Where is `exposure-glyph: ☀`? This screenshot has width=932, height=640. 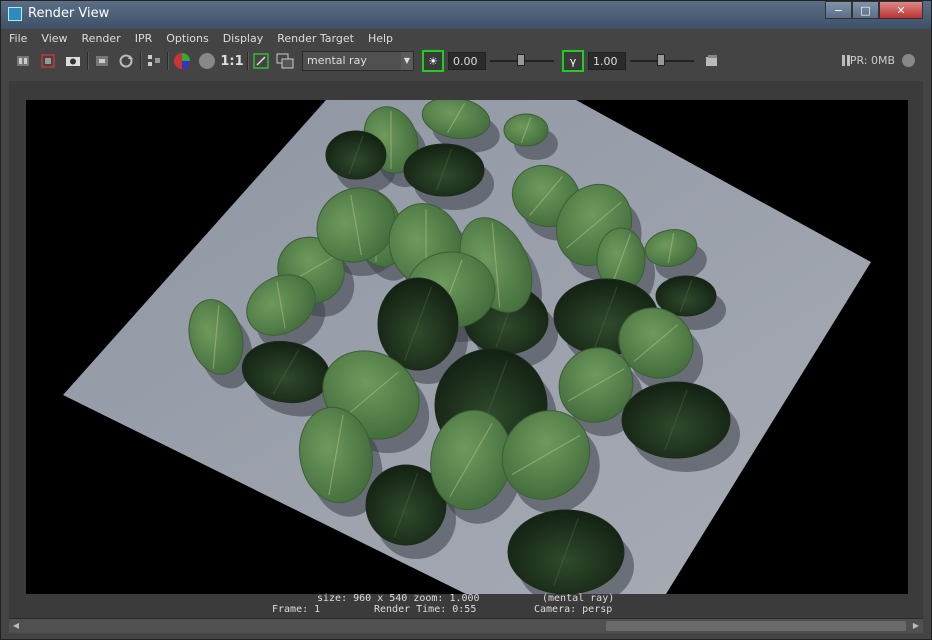 exposure-glyph: ☀ is located at coordinates (433, 61).